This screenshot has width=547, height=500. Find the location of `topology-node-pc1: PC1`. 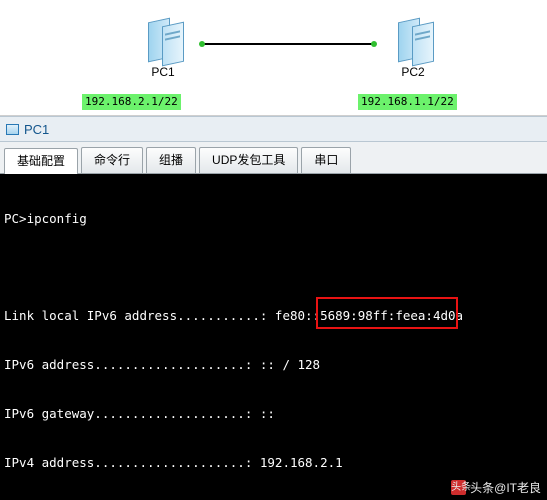

topology-node-pc1: PC1 is located at coordinates (163, 48).